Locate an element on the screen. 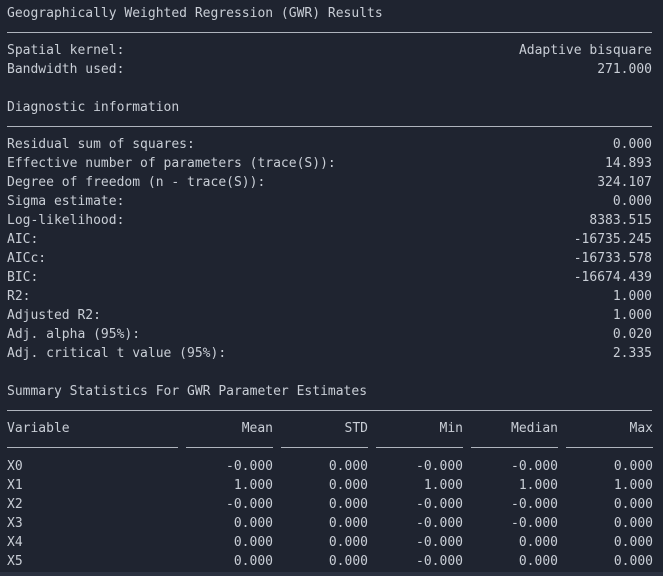  table-row: X0 -0.000 0.000 -0.000 -0.000 0.000 is located at coordinates (330, 466).